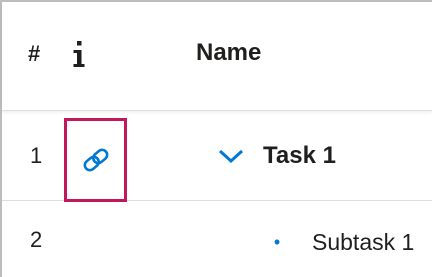  I want to click on header-row-number: #, so click(34, 54).